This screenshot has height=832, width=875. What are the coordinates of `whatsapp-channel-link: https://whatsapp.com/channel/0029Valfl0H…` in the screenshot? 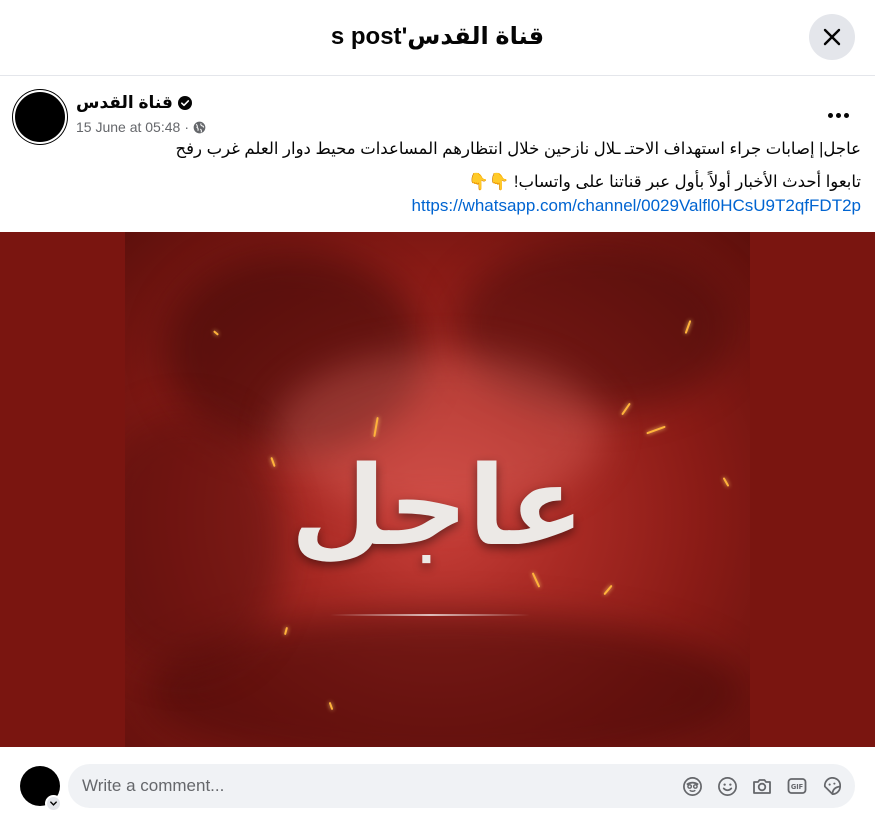 It's located at (636, 206).